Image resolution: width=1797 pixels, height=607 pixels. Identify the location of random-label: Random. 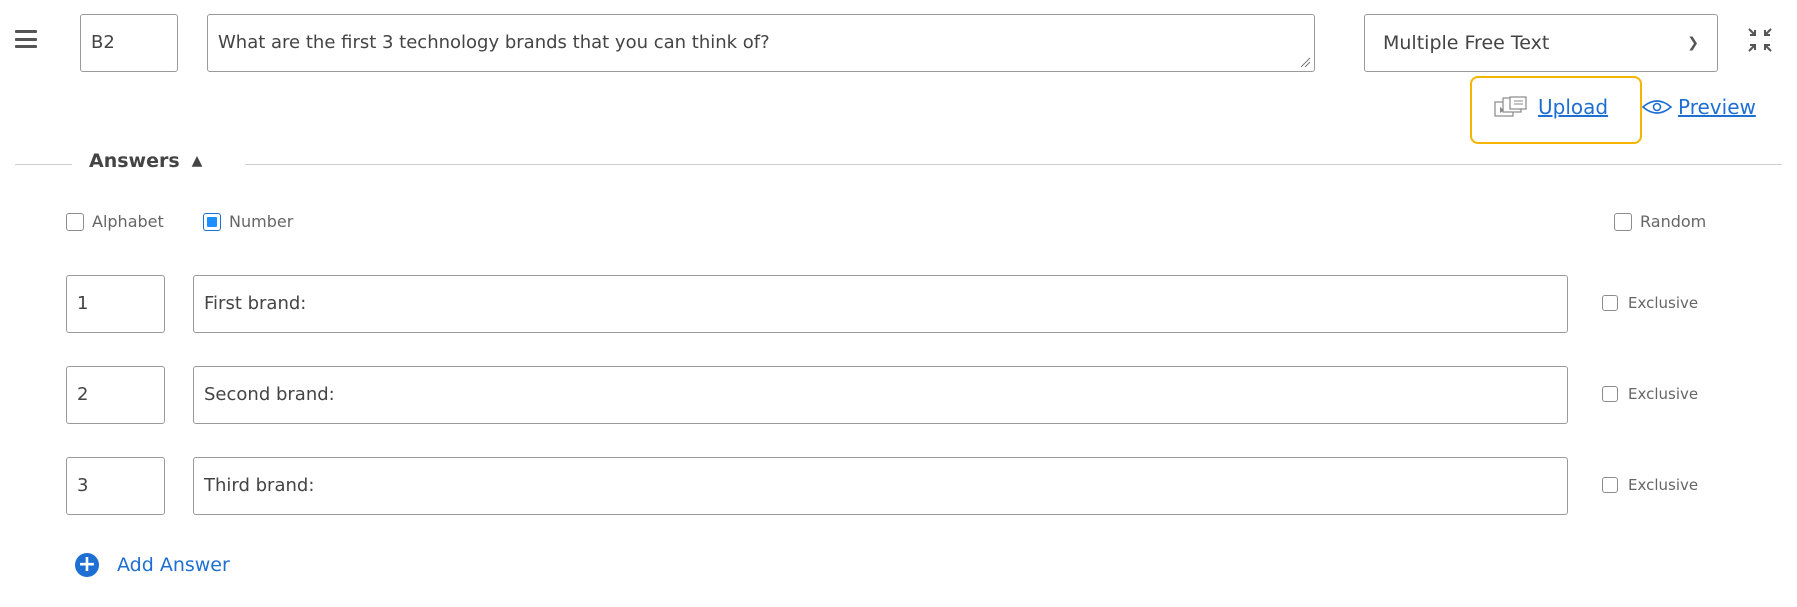
(1673, 221).